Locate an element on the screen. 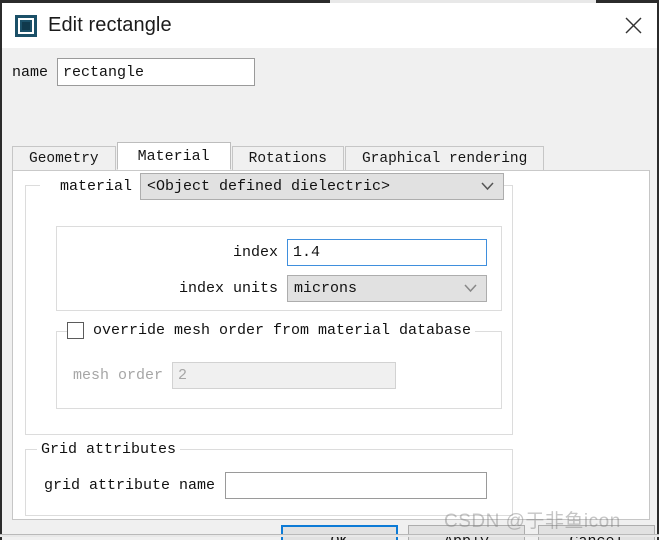  apply-button: Apply is located at coordinates (466, 532).